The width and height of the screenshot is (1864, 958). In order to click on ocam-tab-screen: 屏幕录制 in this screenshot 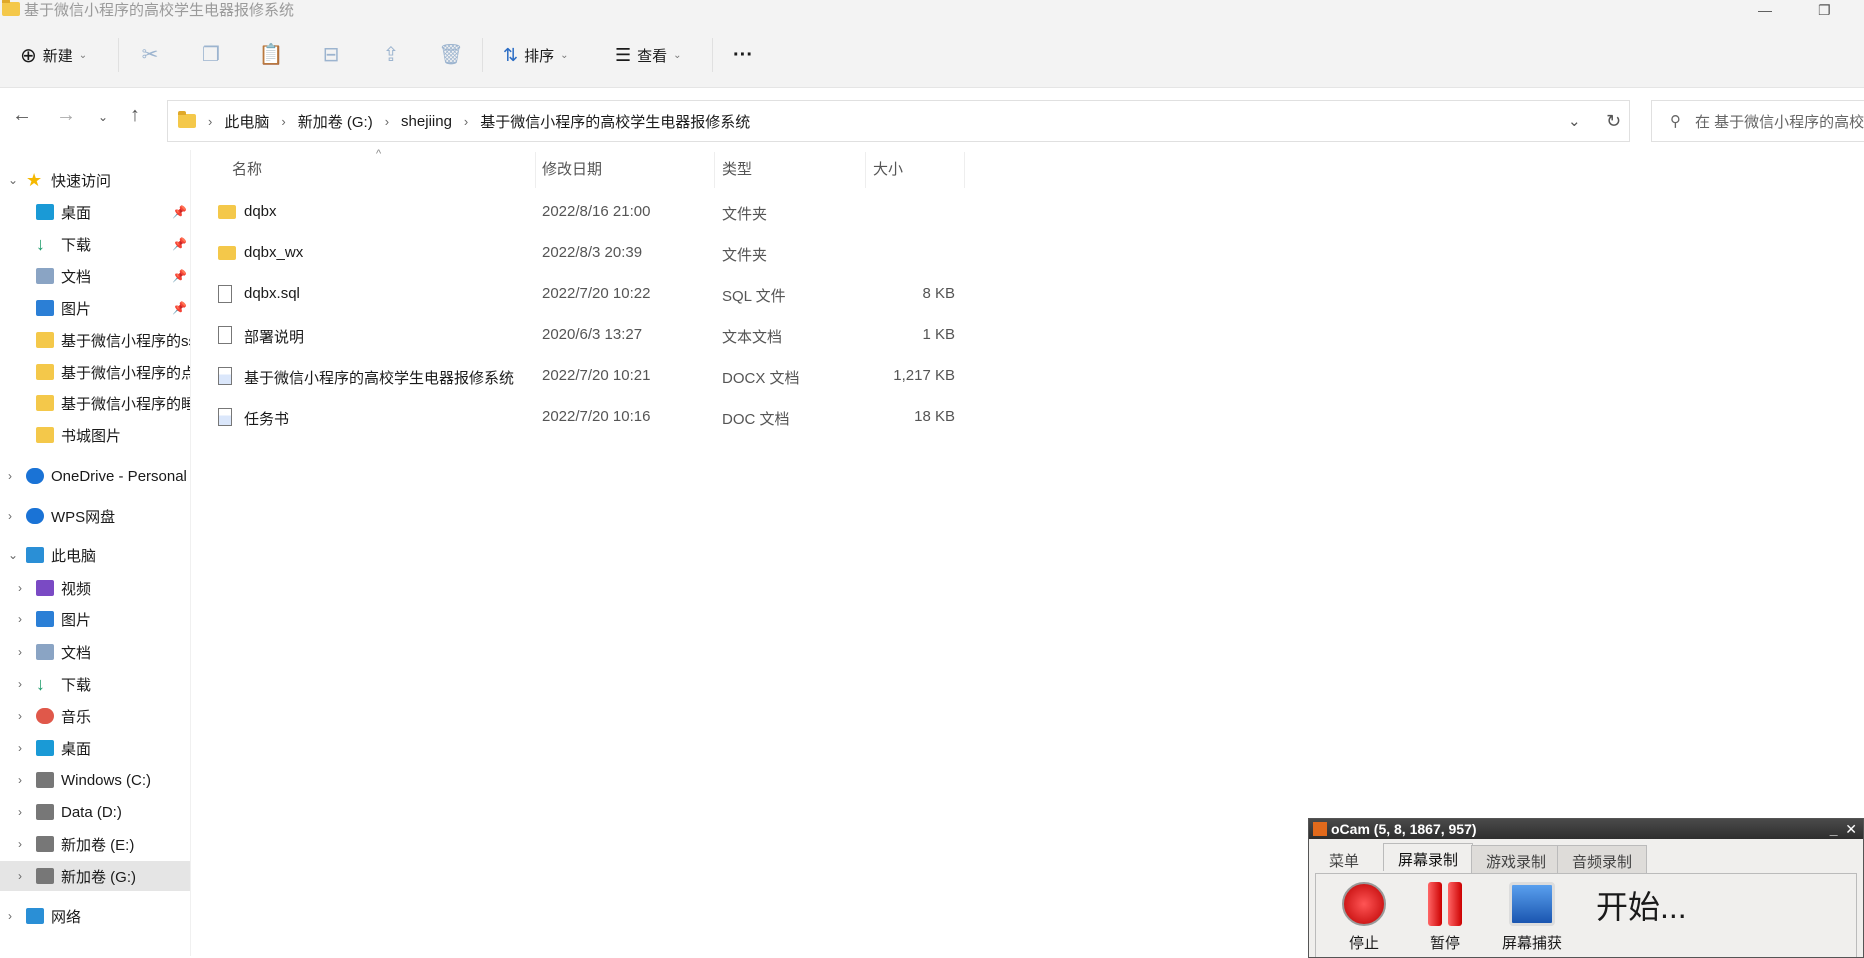, I will do `click(1428, 857)`.